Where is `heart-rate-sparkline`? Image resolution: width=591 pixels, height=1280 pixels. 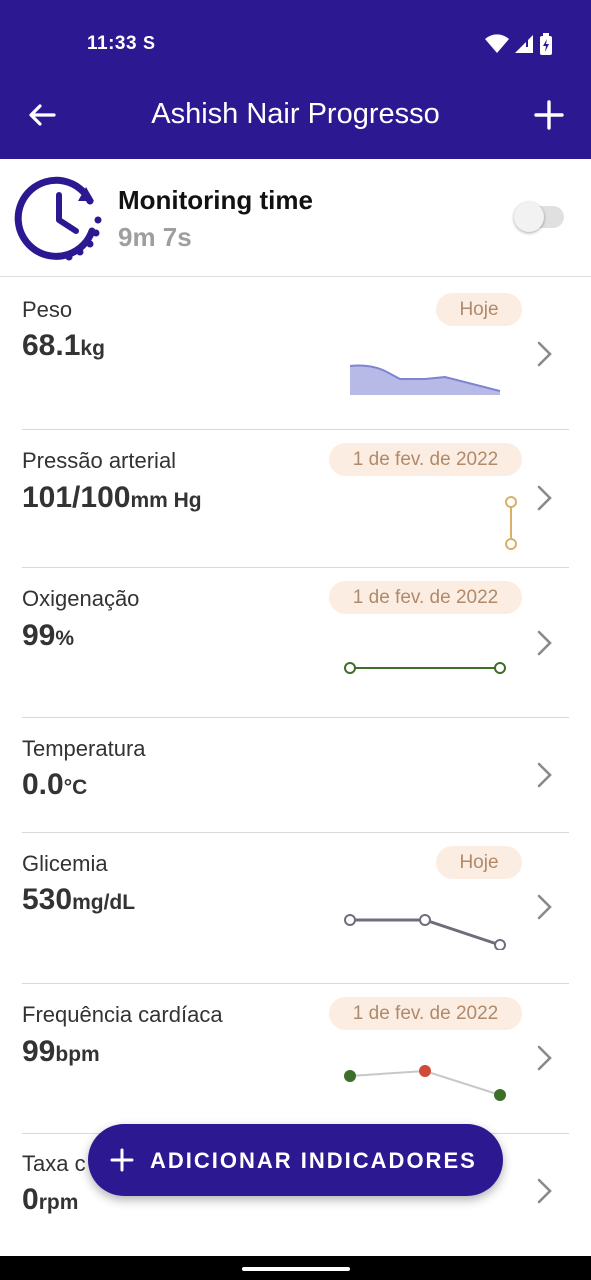
heart-rate-sparkline is located at coordinates (425, 1083).